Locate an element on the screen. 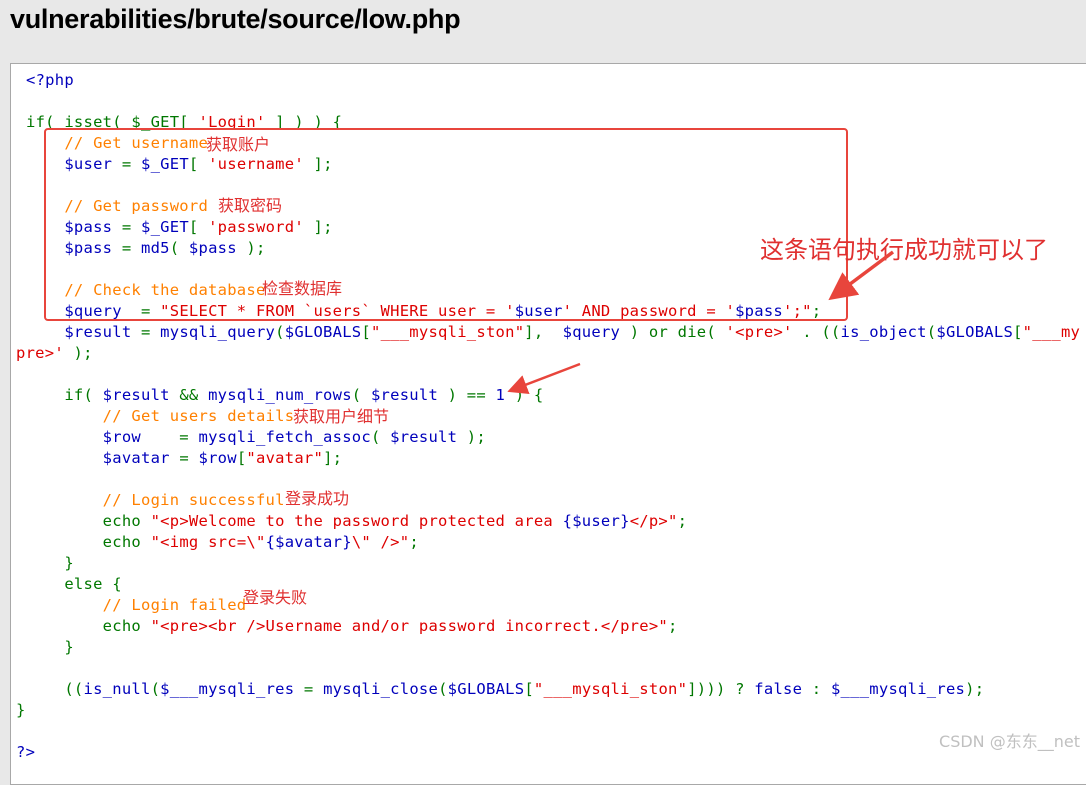 This screenshot has height=785, width=1086. watermark: CSDN @东东__net is located at coordinates (1009, 741).